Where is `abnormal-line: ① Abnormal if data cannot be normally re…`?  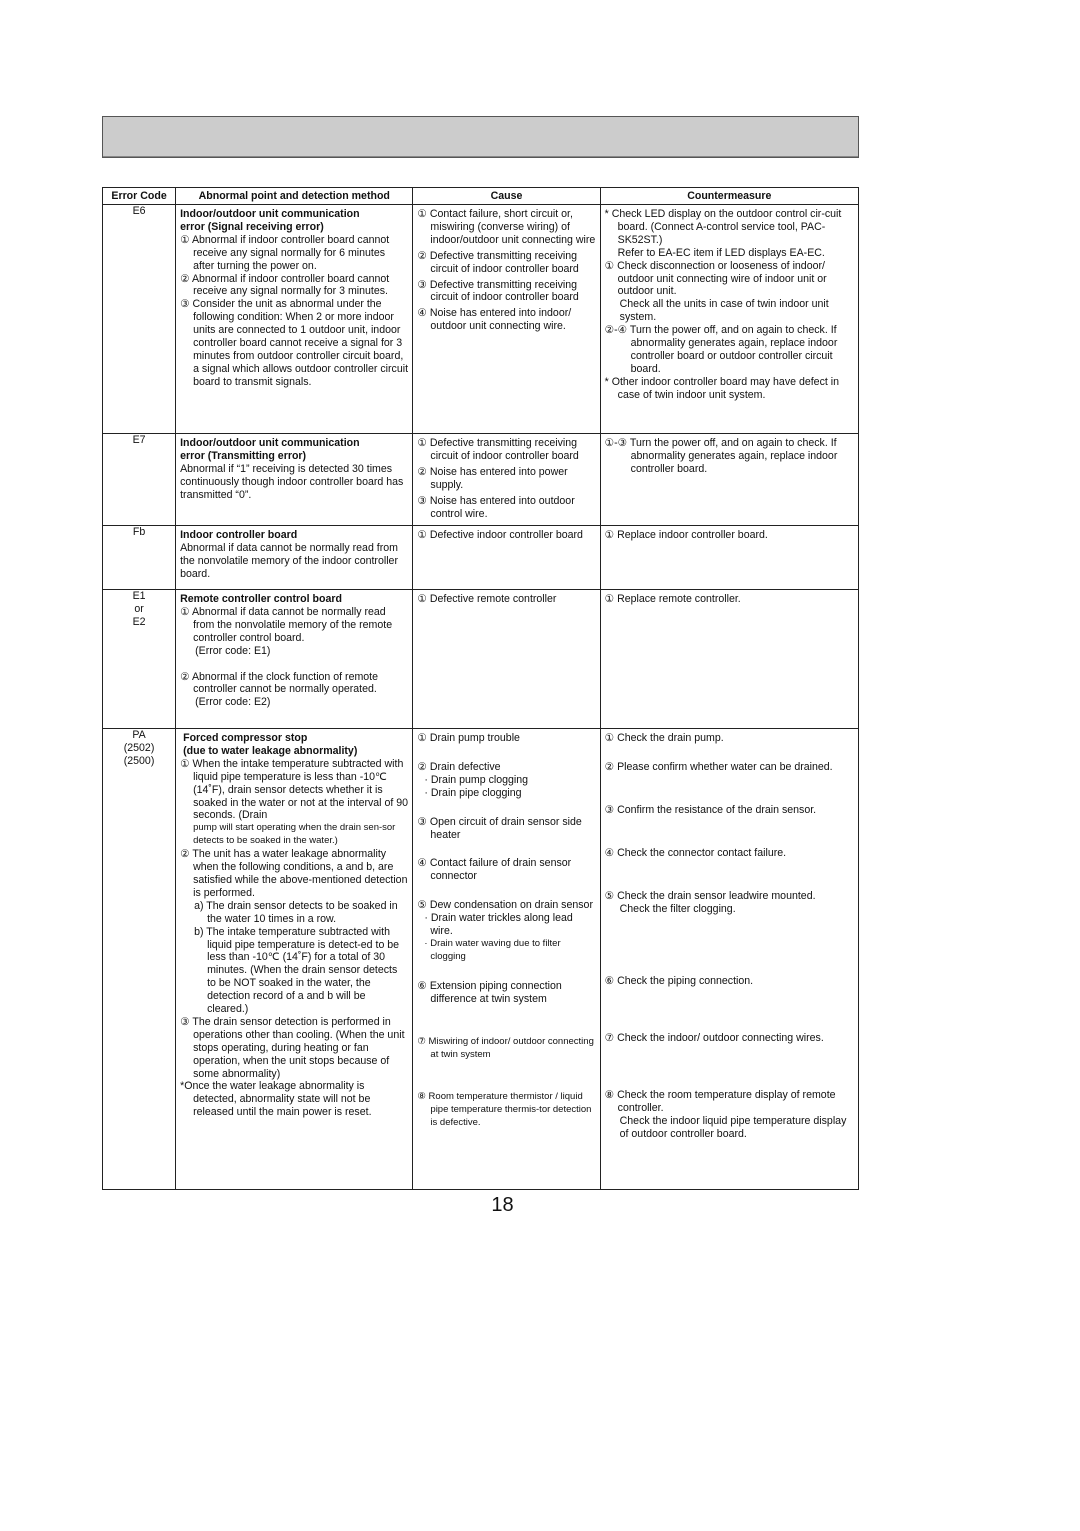 abnormal-line: ① Abnormal if data cannot be normally re… is located at coordinates (286, 624).